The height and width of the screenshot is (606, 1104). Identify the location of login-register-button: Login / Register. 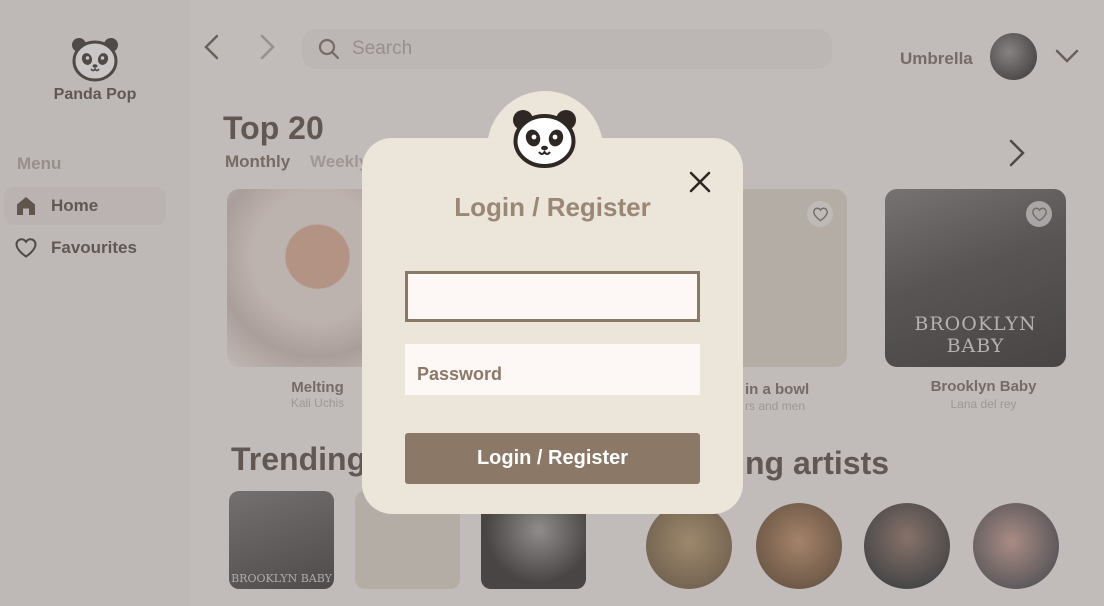
(552, 458).